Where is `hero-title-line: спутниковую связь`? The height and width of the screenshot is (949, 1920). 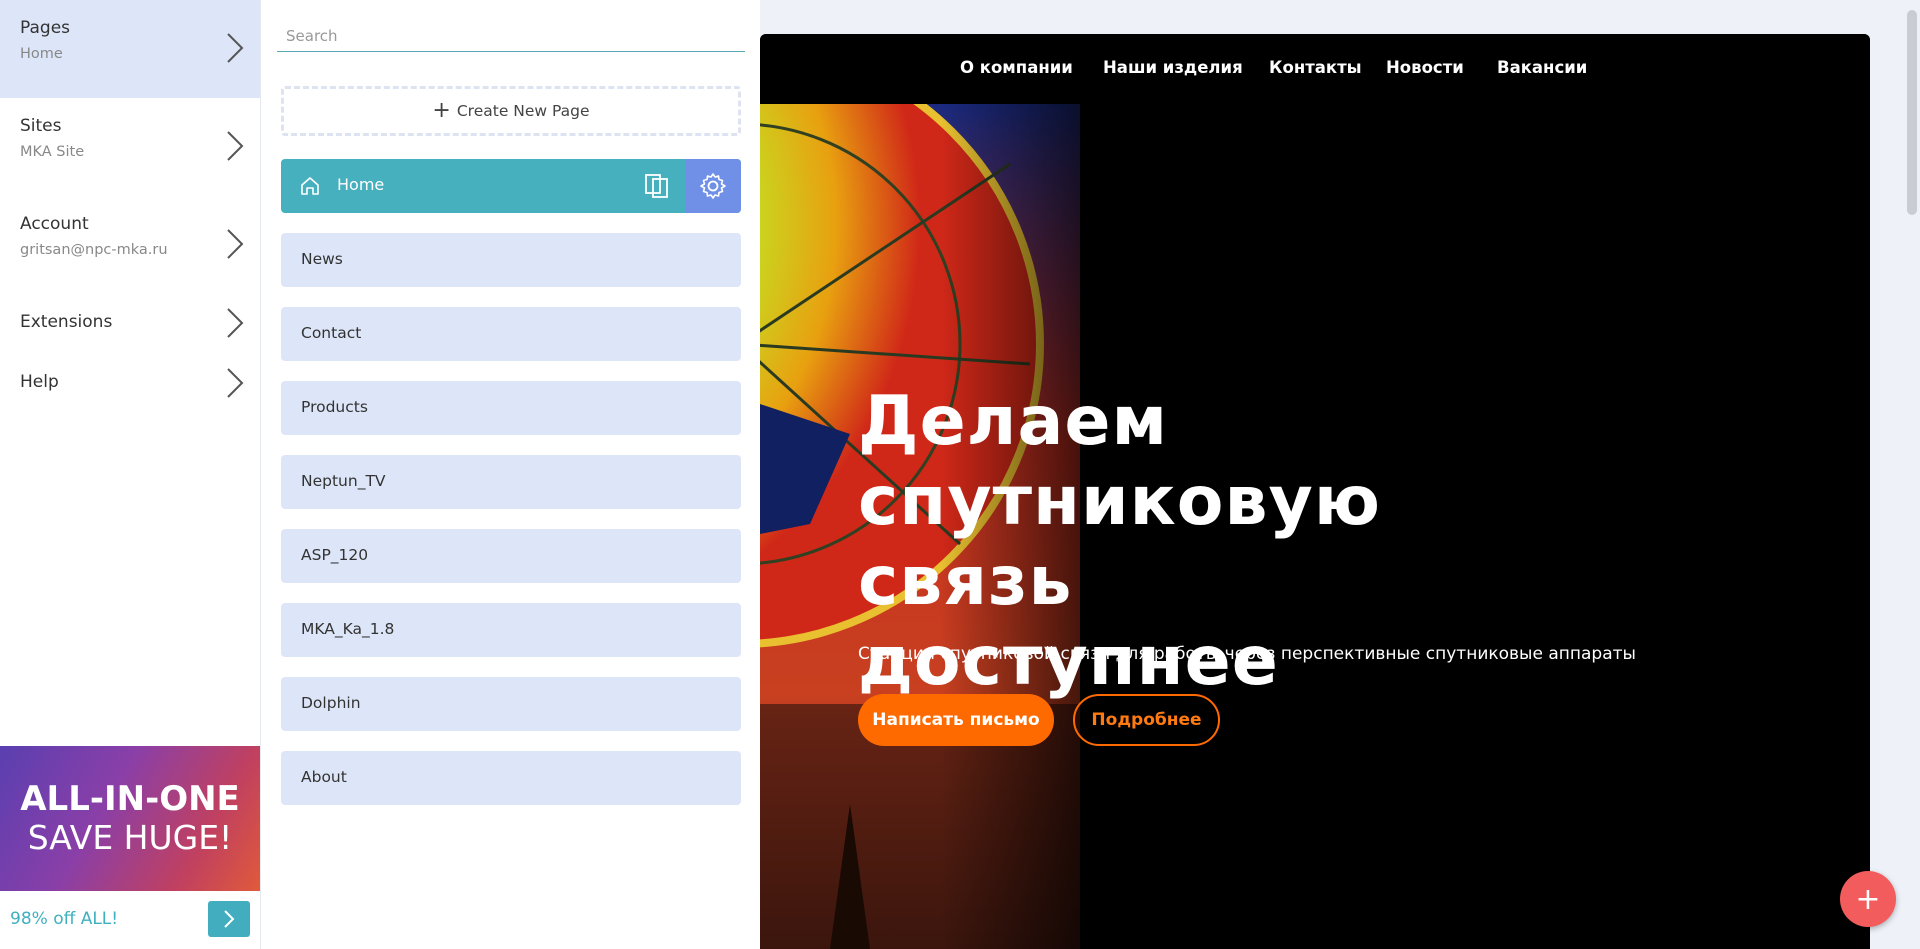
hero-title-line: спутниковую связь is located at coordinates (1119, 541).